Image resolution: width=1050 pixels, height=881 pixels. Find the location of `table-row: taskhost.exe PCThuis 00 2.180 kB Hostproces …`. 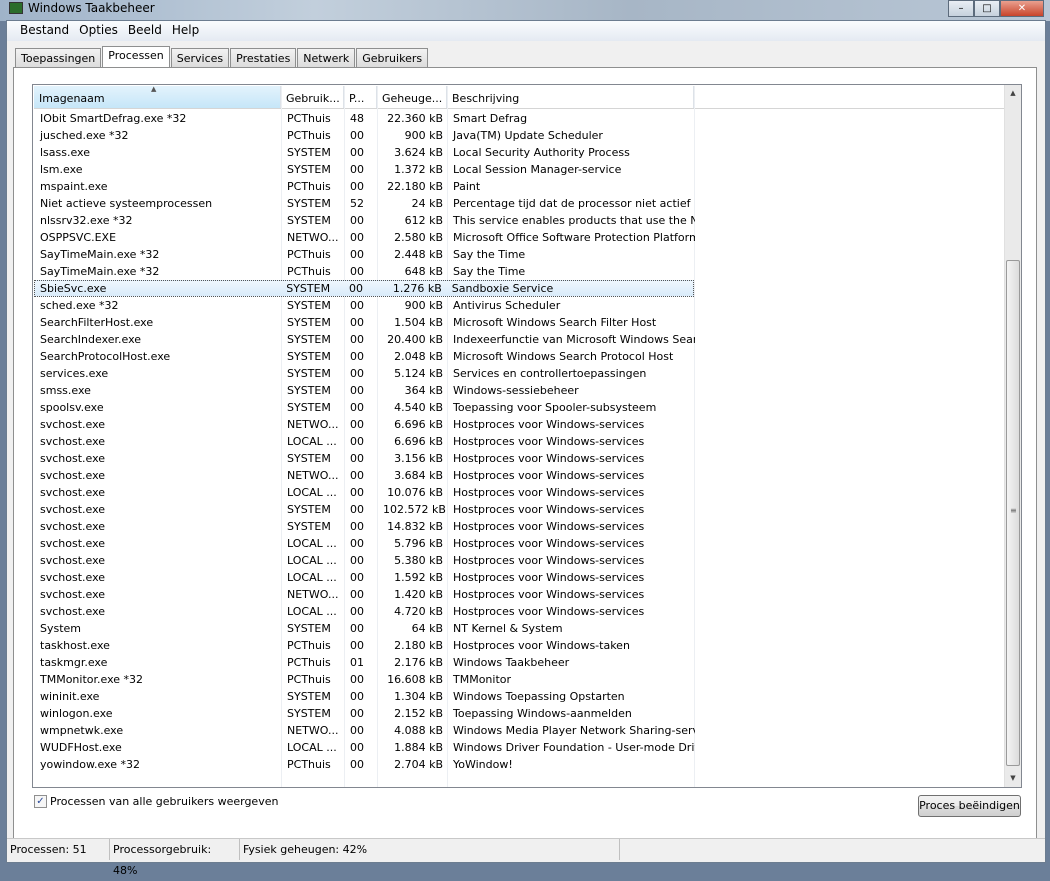

table-row: taskhost.exe PCThuis 00 2.180 kB Hostproces … is located at coordinates (519, 645).